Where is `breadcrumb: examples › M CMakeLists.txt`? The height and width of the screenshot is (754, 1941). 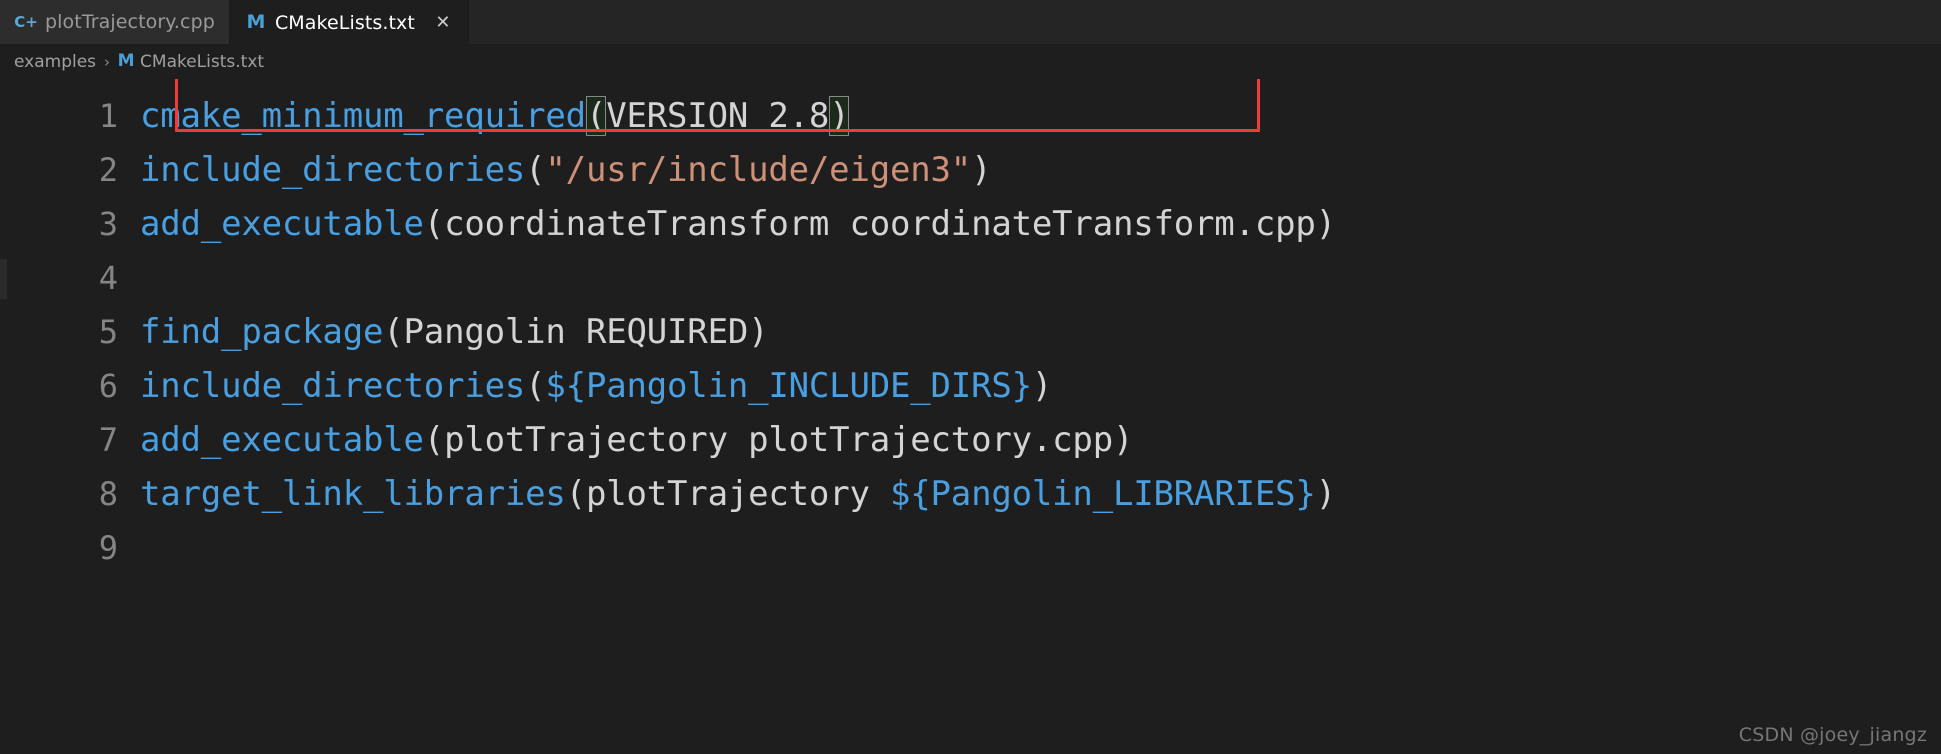
breadcrumb: examples › M CMakeLists.txt is located at coordinates (970, 62).